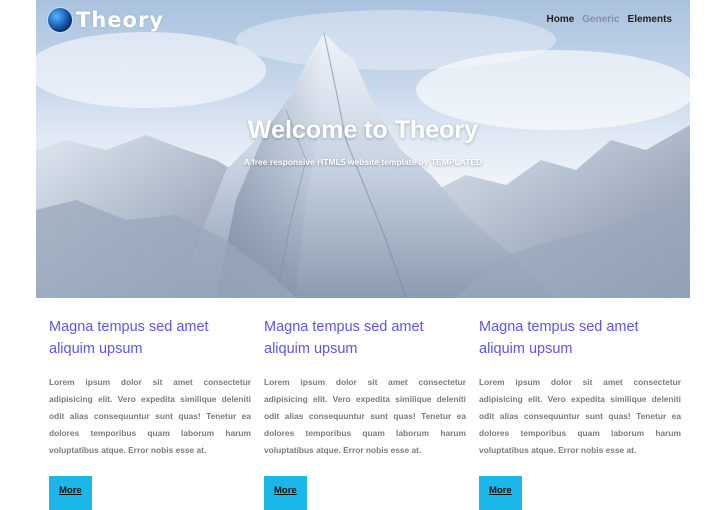 The height and width of the screenshot is (510, 725). What do you see at coordinates (650, 19) in the screenshot?
I see `nav-elements-link: Elements` at bounding box center [650, 19].